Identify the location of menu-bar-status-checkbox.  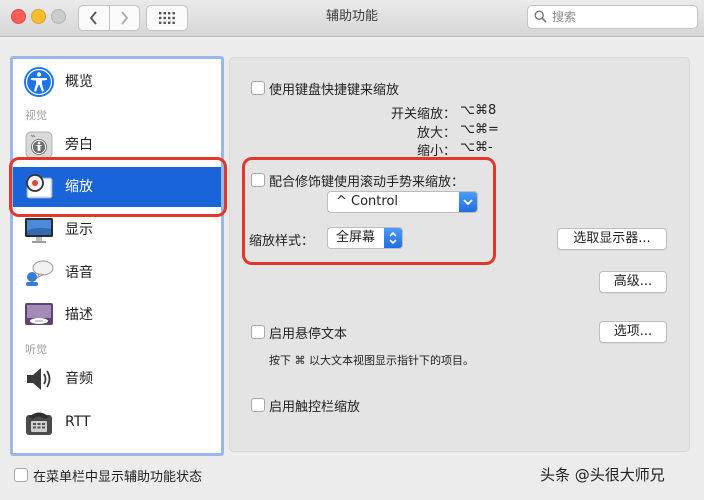
(21, 475).